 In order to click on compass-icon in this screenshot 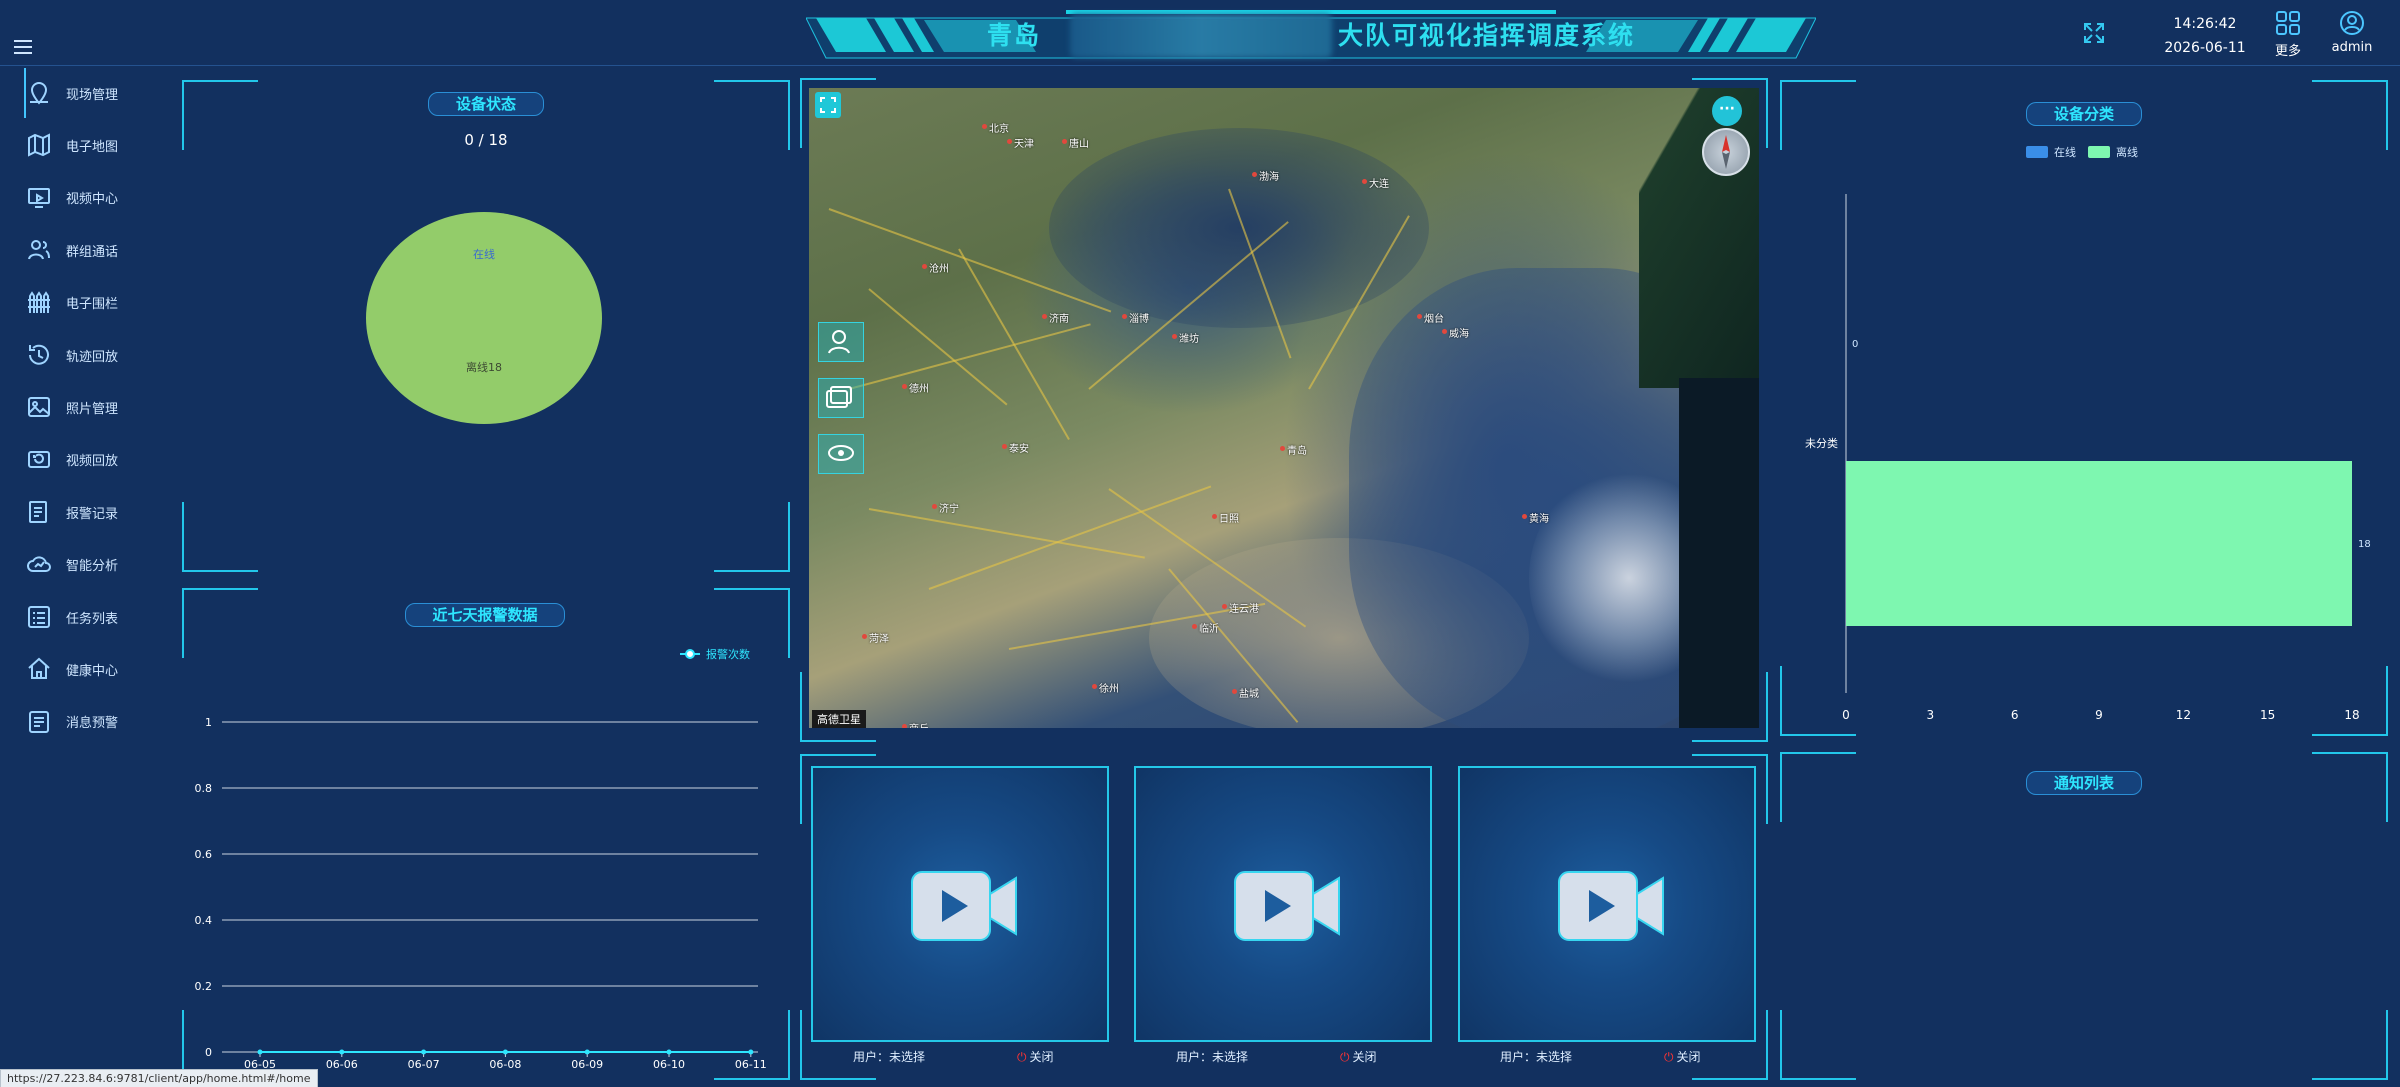, I will do `click(1726, 152)`.